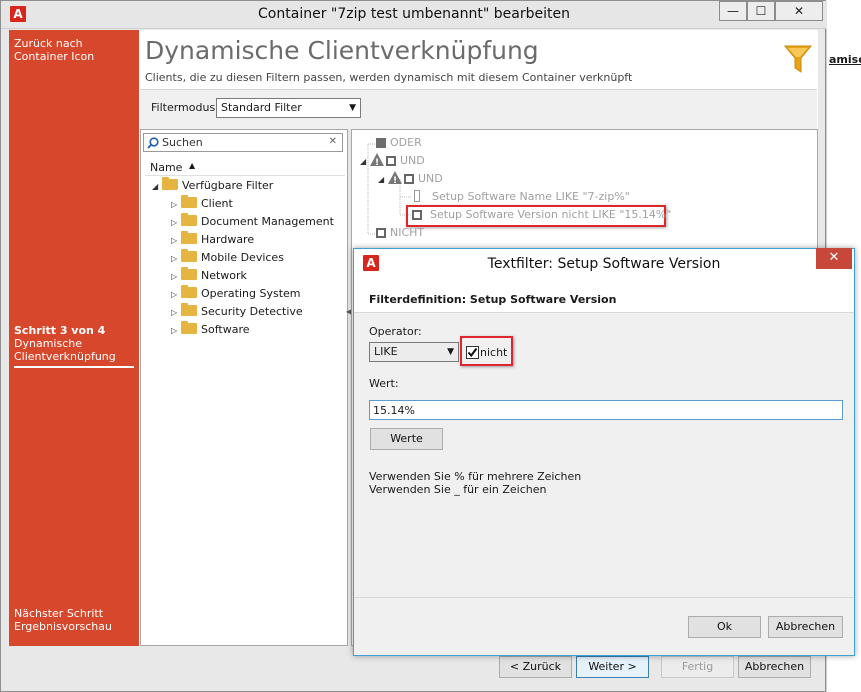 This screenshot has width=861, height=692. What do you see at coordinates (48, 343) in the screenshot?
I see `step-name-line1: Dynamische` at bounding box center [48, 343].